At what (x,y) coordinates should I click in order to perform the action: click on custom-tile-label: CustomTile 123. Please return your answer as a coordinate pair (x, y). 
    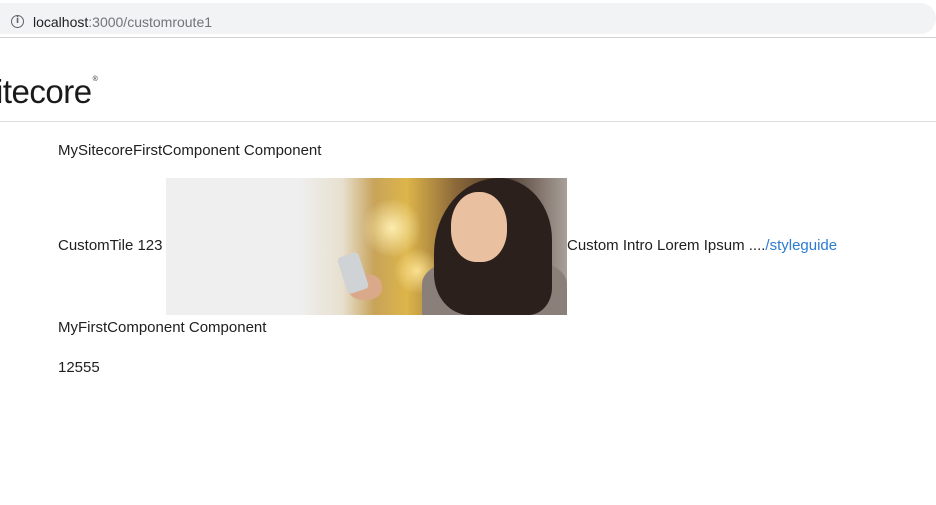
    Looking at the image, I should click on (110, 245).